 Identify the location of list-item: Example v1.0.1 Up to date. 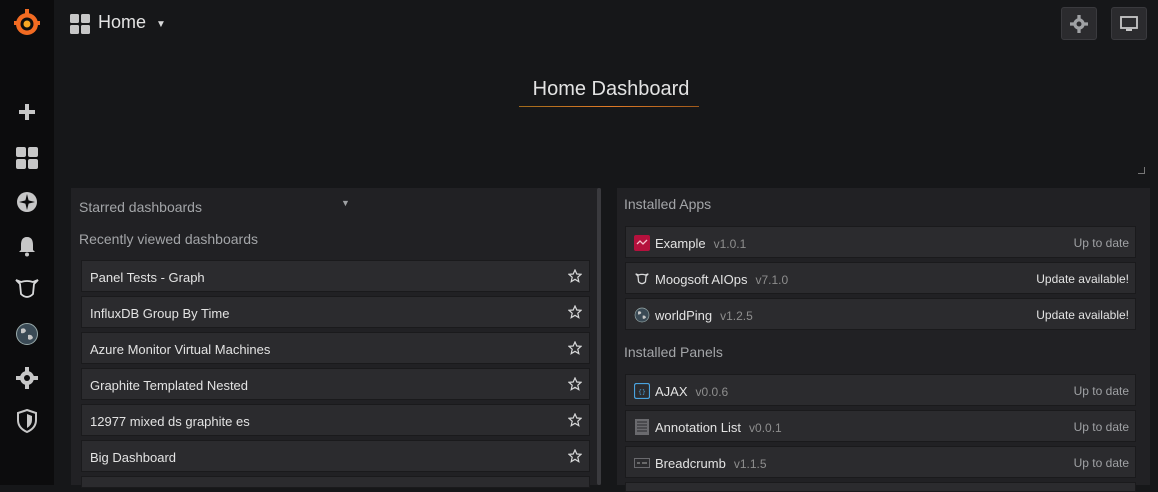
(880, 242).